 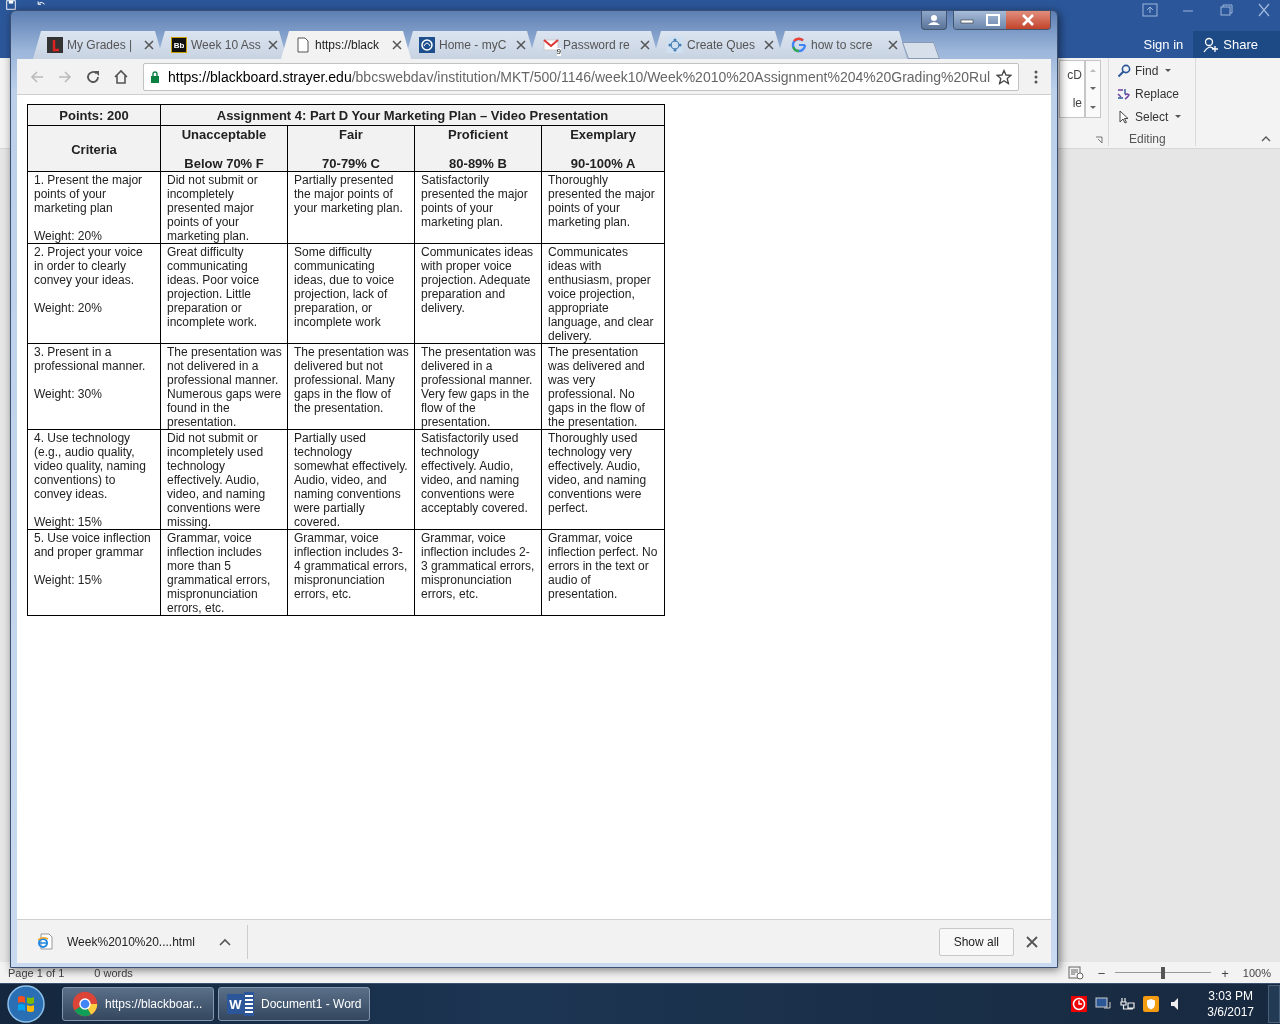 What do you see at coordinates (1036, 76) in the screenshot?
I see `menu-icon` at bounding box center [1036, 76].